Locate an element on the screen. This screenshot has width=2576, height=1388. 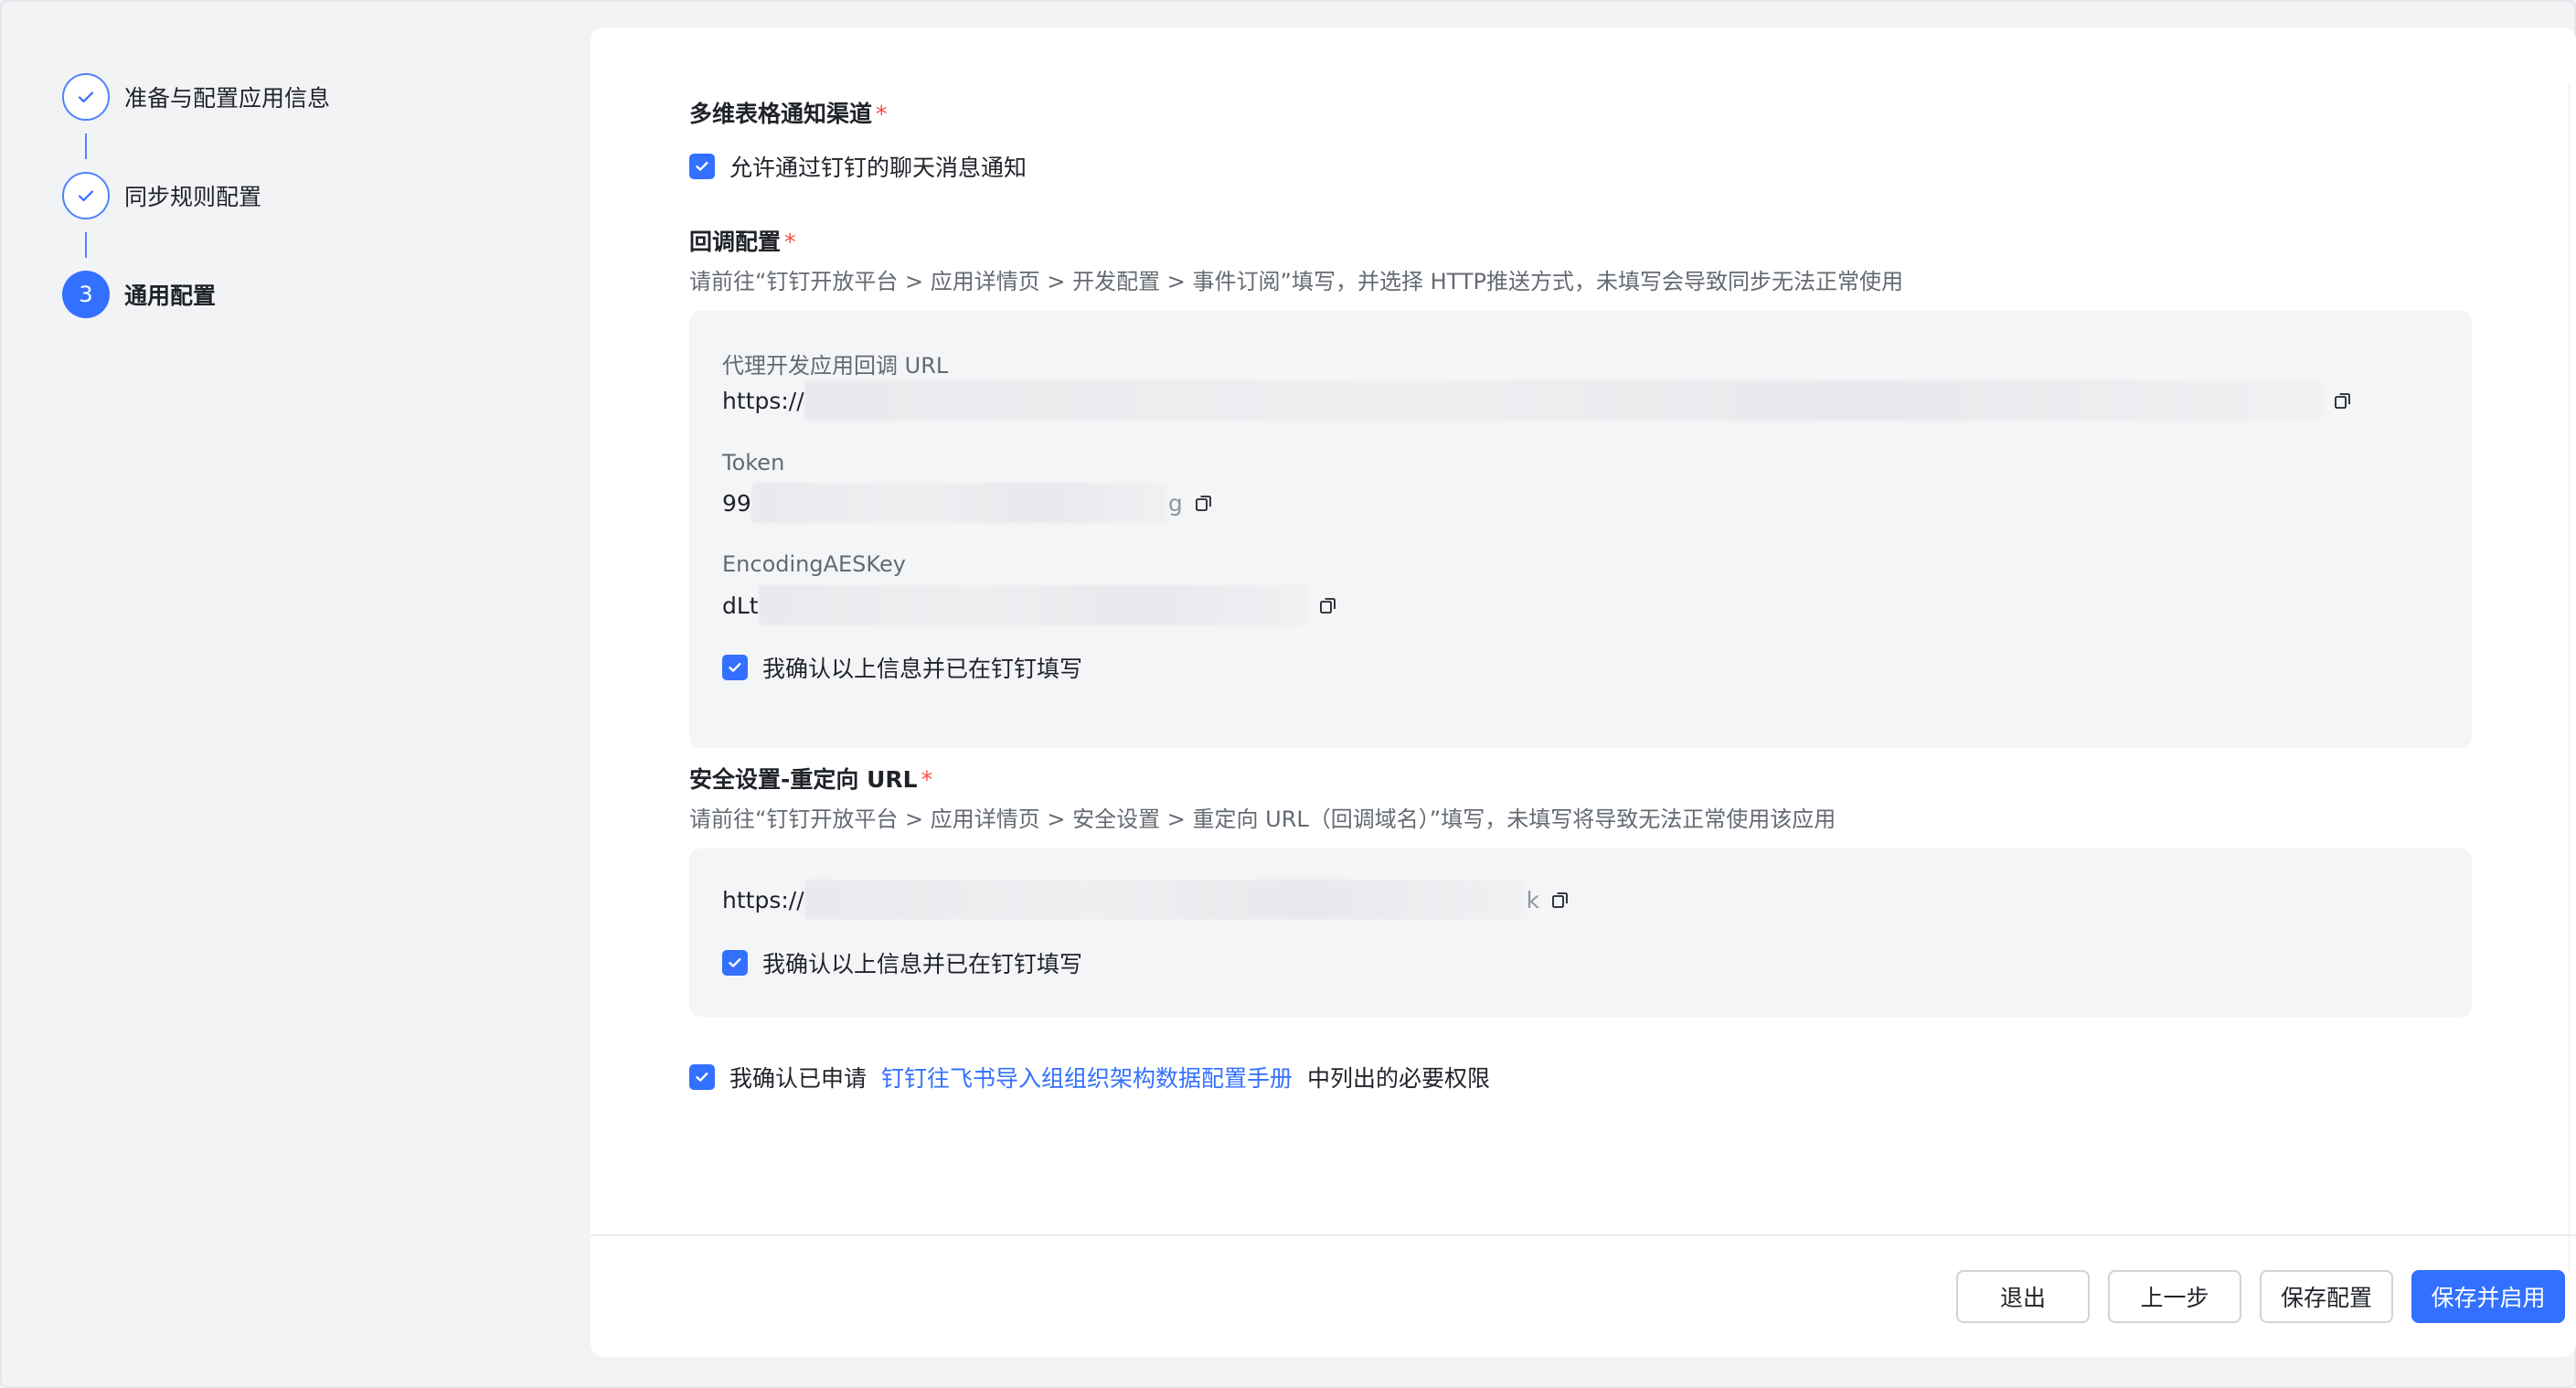
step-3: 3 通用配置 is located at coordinates (139, 294).